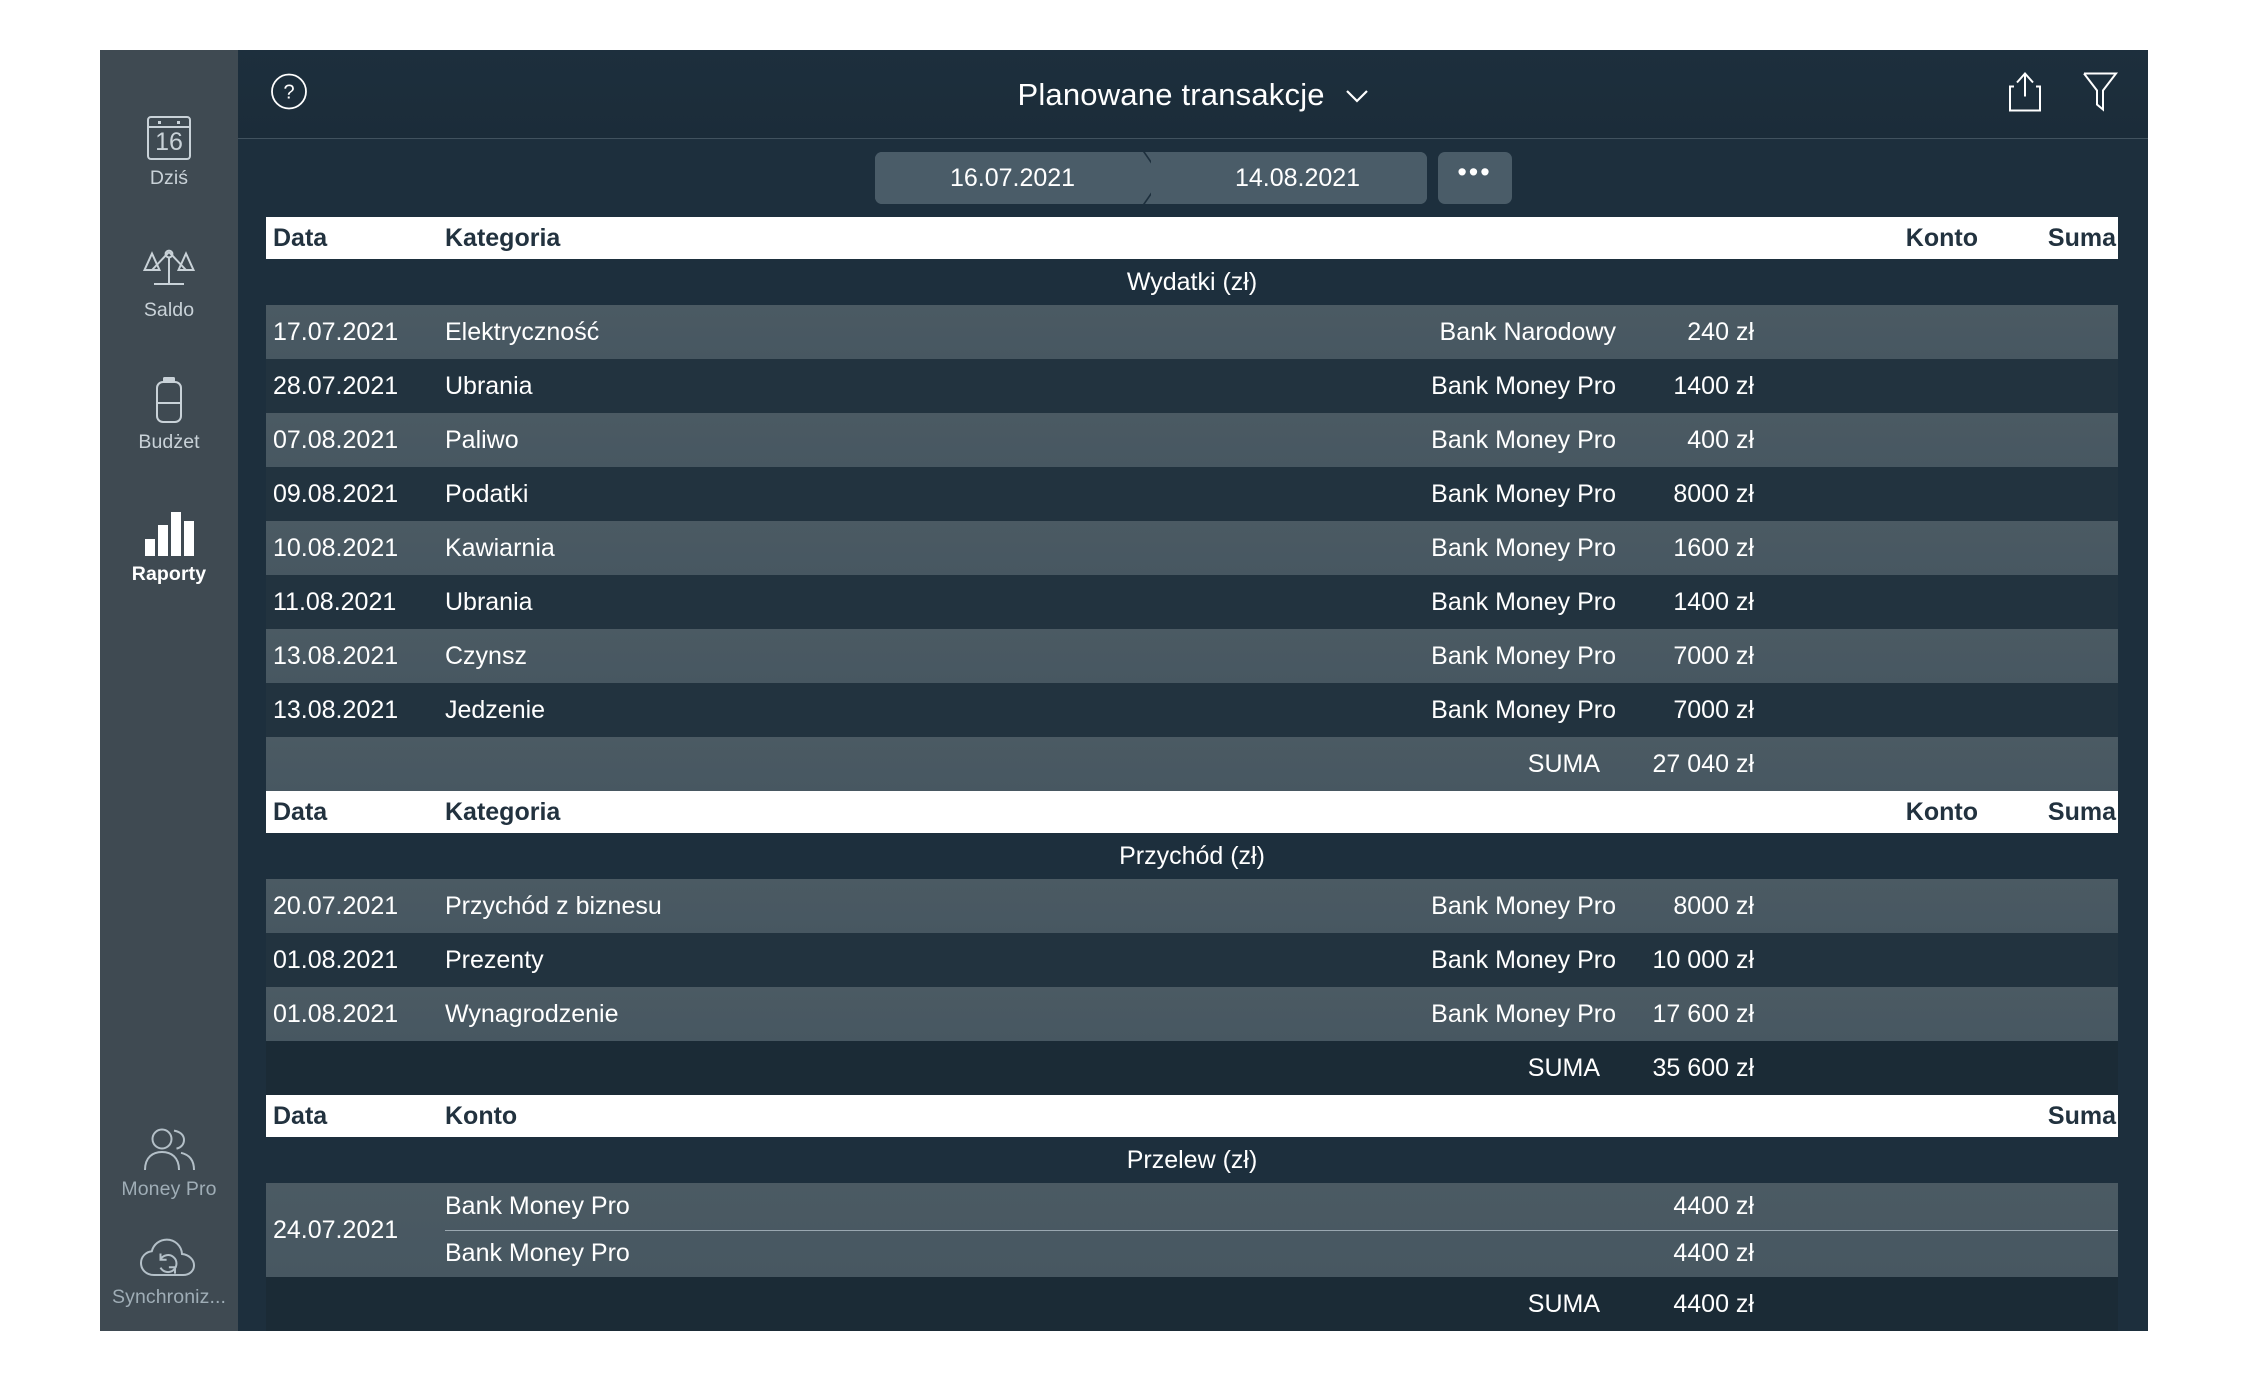 This screenshot has height=1380, width=2248. I want to click on section-total-expenses: SUMA 27 040 zł, so click(1192, 764).